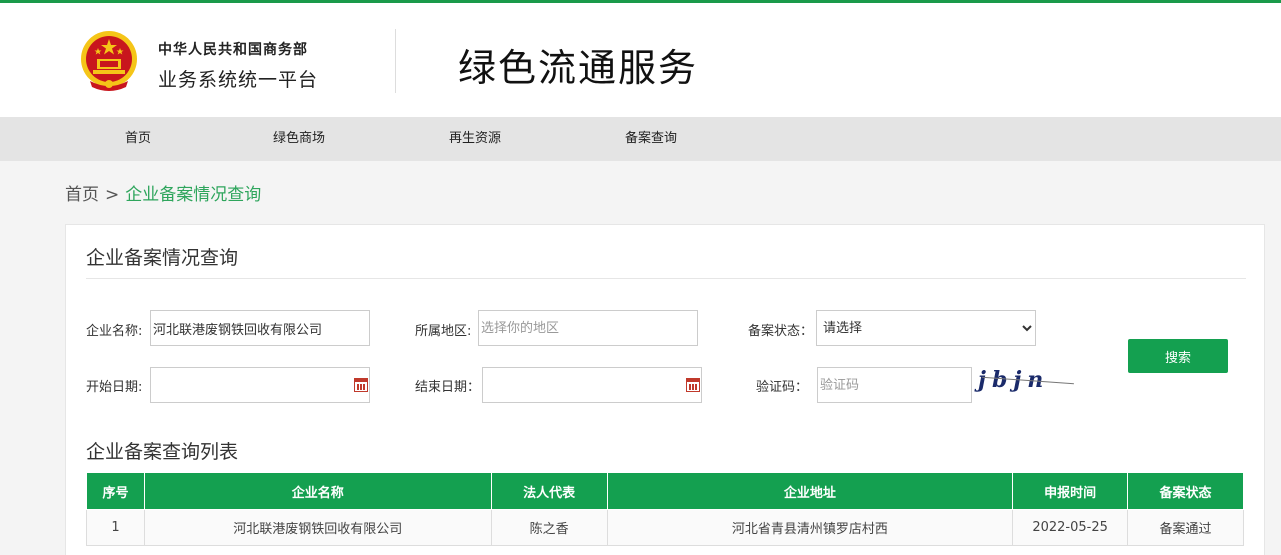 This screenshot has width=1281, height=555. What do you see at coordinates (317, 527) in the screenshot?
I see `row-company-name: 河北联港废钢铁回收有限公司` at bounding box center [317, 527].